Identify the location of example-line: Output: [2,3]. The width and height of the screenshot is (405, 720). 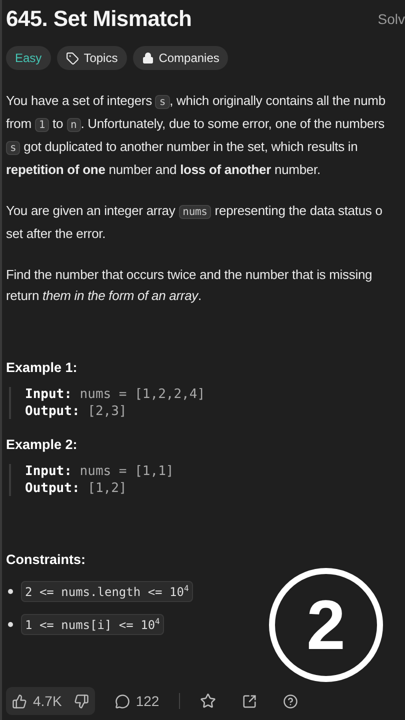
(76, 411).